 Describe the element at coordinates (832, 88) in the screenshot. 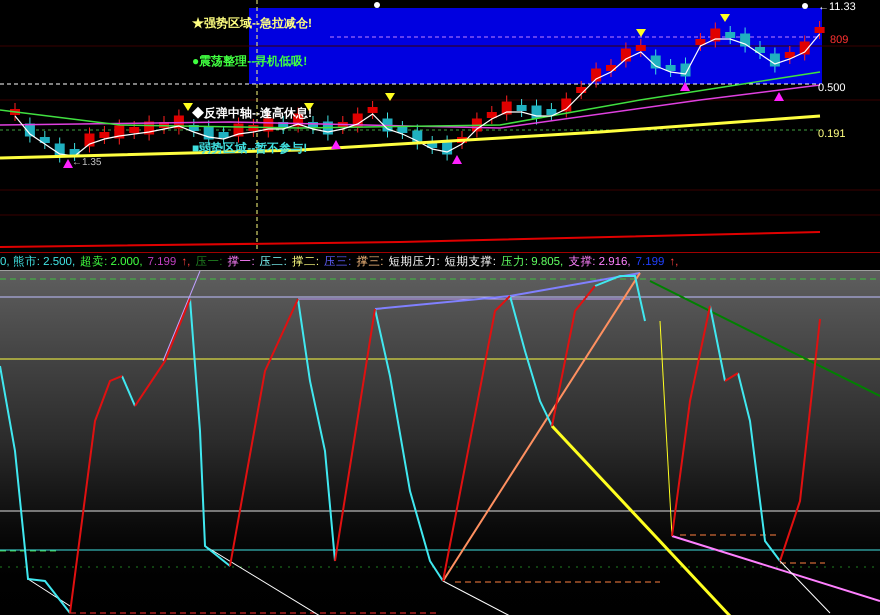

I see `axis-label: 0.500` at that location.